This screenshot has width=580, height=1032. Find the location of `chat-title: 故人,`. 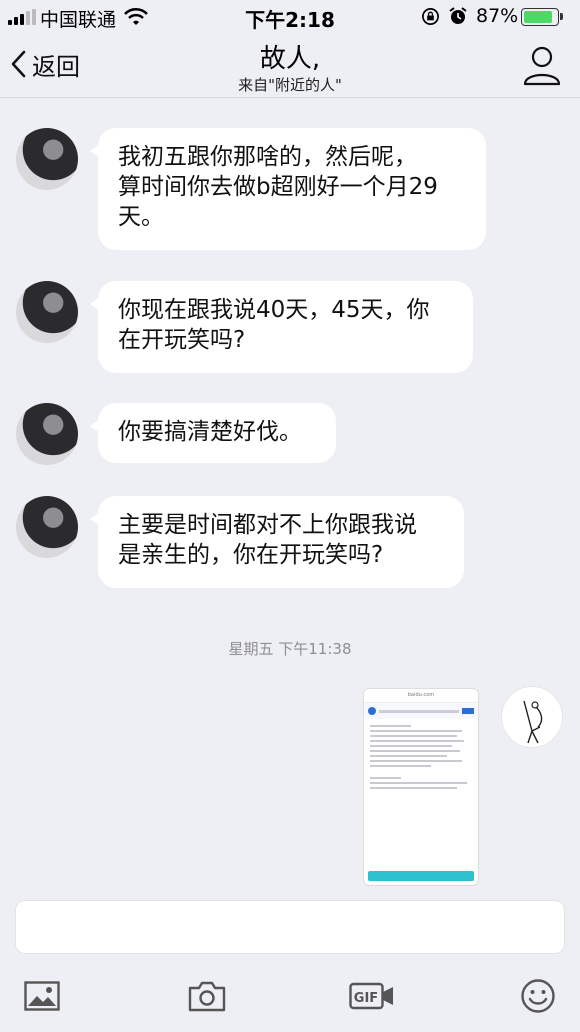

chat-title: 故人, is located at coordinates (290, 59).